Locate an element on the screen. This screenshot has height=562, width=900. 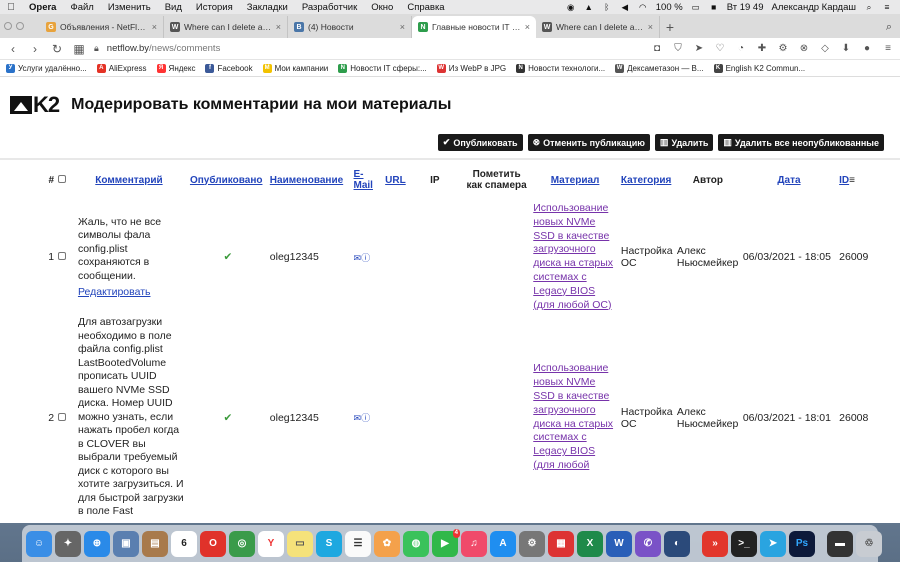
chrome-icon: ◎ is located at coordinates (242, 543).